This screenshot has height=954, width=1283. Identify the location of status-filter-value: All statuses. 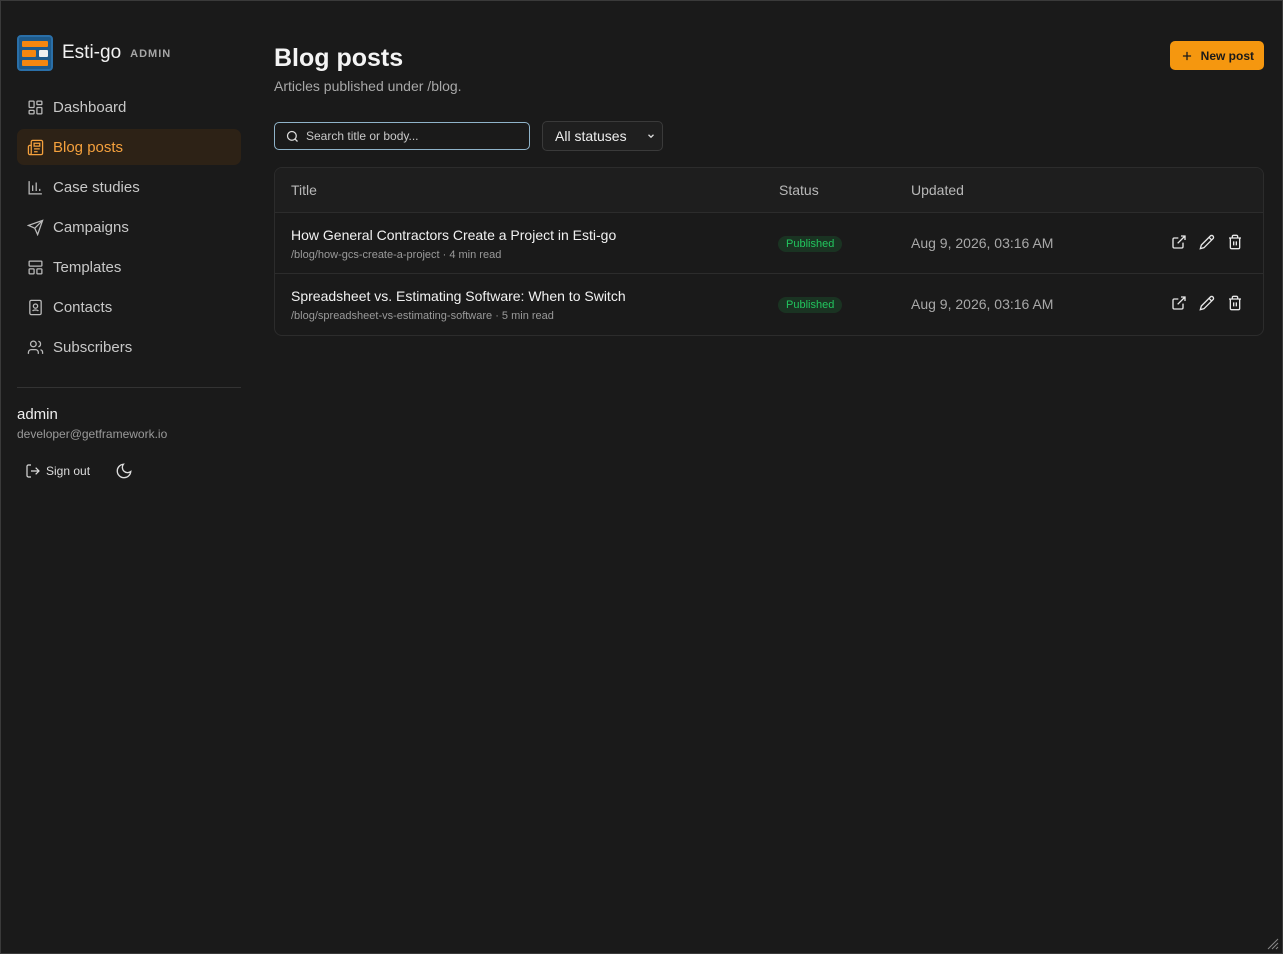
(591, 136).